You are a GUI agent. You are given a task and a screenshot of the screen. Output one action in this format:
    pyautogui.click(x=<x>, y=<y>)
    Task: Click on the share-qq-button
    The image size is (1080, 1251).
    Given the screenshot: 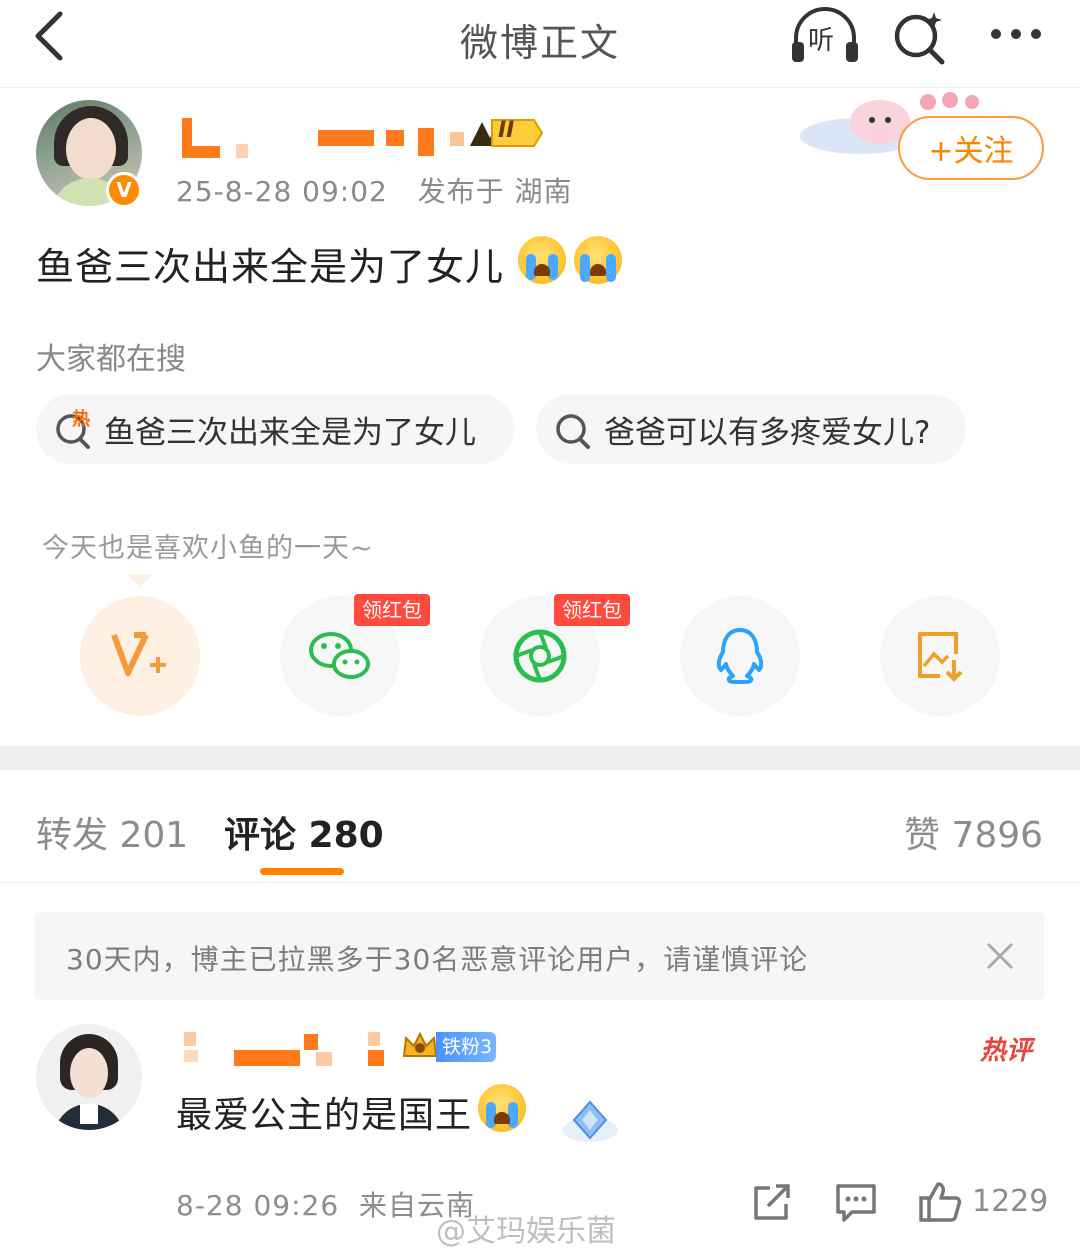 What is the action you would take?
    pyautogui.click(x=740, y=656)
    